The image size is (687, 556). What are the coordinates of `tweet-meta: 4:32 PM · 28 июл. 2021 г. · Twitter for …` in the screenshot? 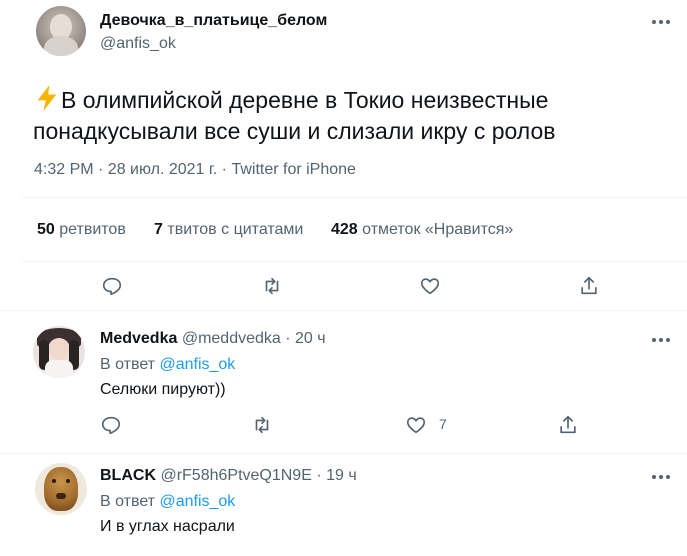 It's located at (195, 170).